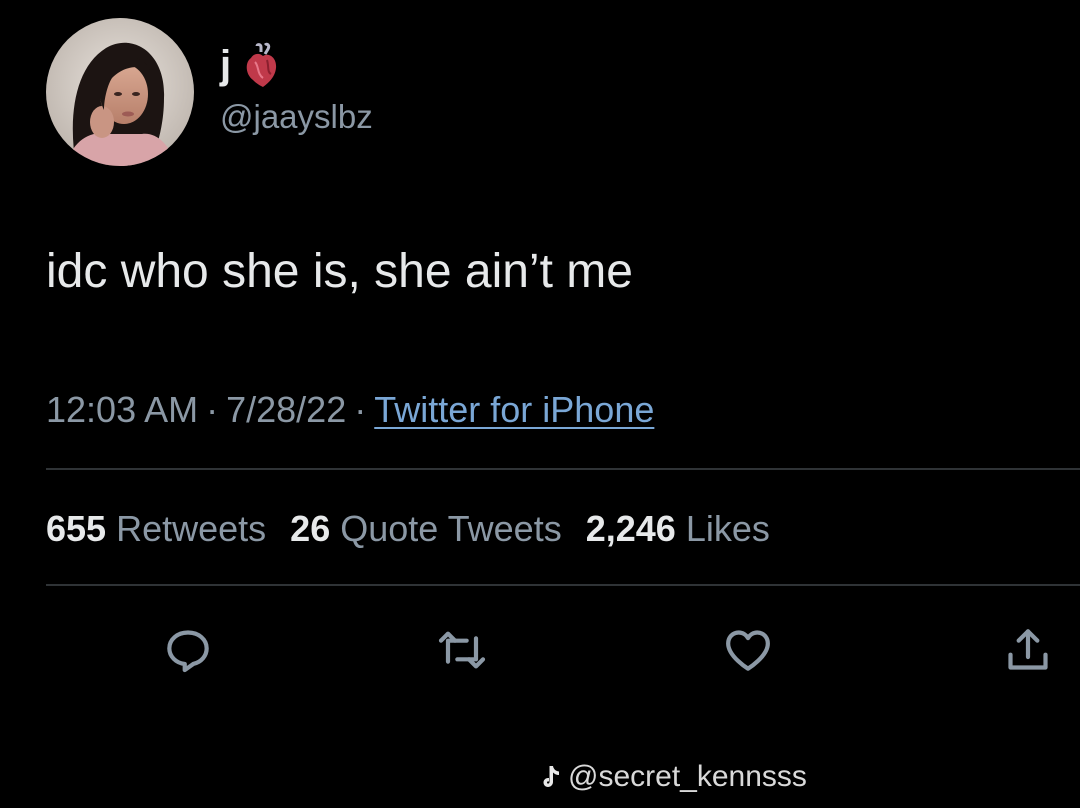  I want to click on retweet-button, so click(462, 650).